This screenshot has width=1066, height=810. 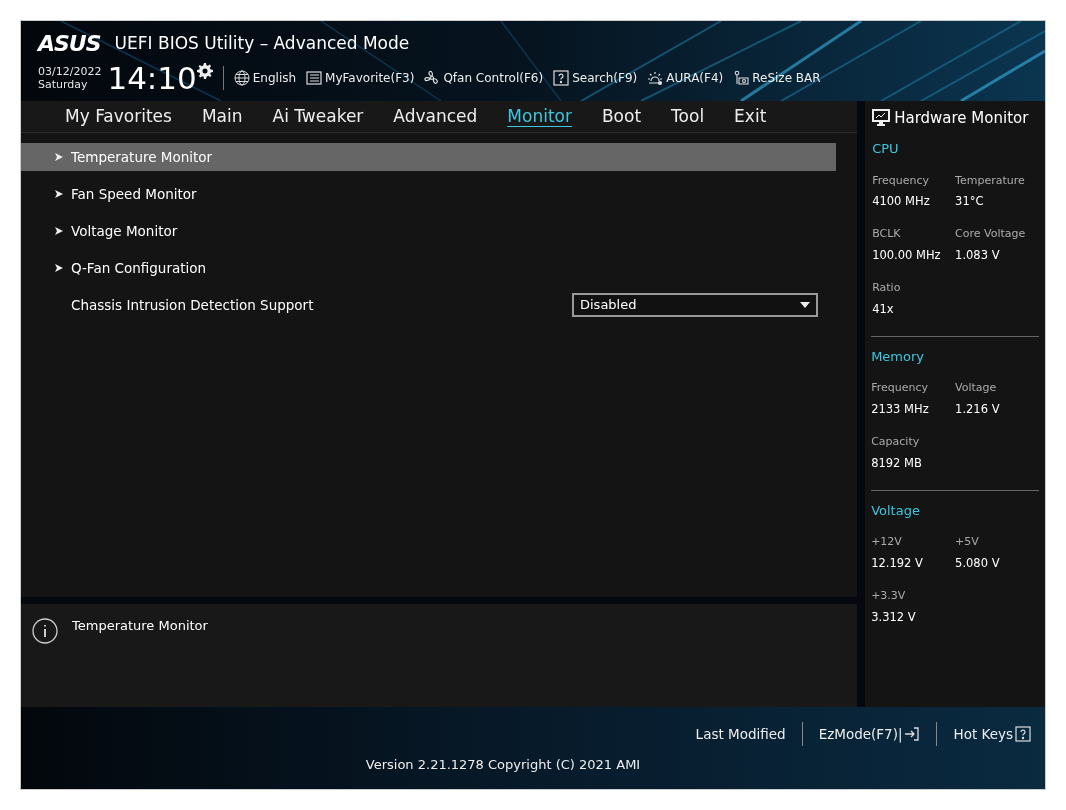 I want to click on reading-value: 31°C, so click(x=970, y=201).